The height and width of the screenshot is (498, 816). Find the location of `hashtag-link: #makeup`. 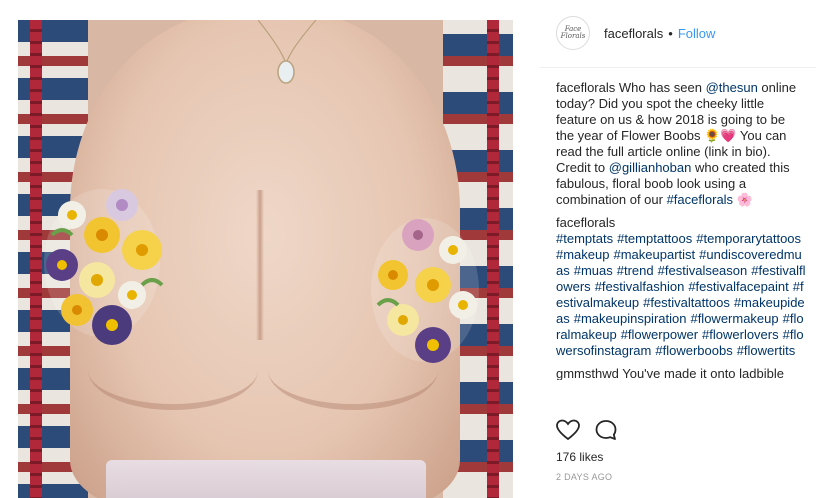

hashtag-link: #makeup is located at coordinates (582, 254).